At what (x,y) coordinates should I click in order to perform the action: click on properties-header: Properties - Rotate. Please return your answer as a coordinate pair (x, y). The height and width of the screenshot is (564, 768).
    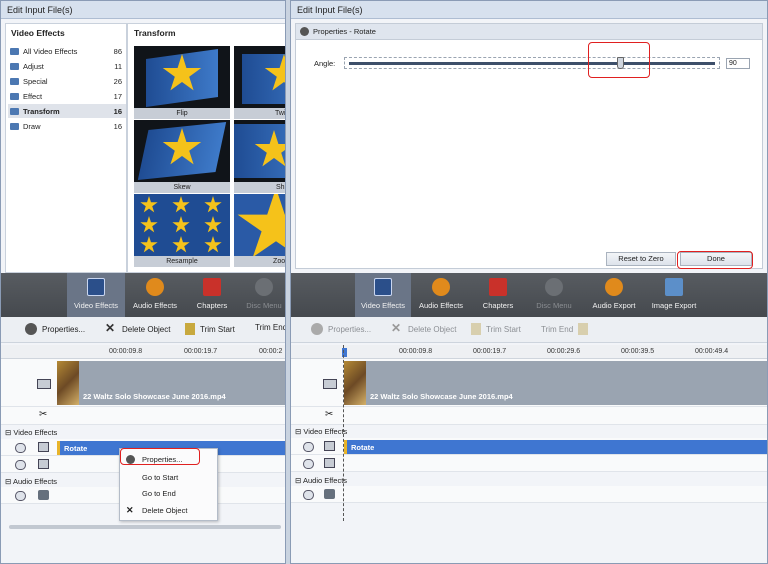
    Looking at the image, I should click on (529, 32).